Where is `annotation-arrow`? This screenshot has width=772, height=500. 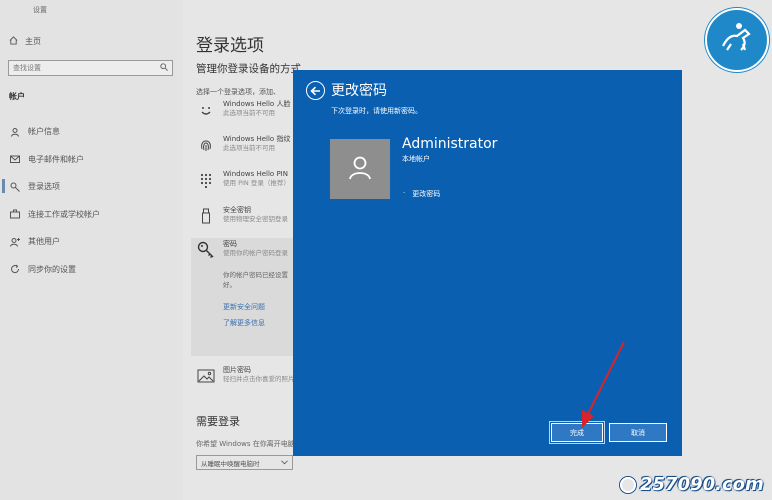 annotation-arrow is located at coordinates (603, 384).